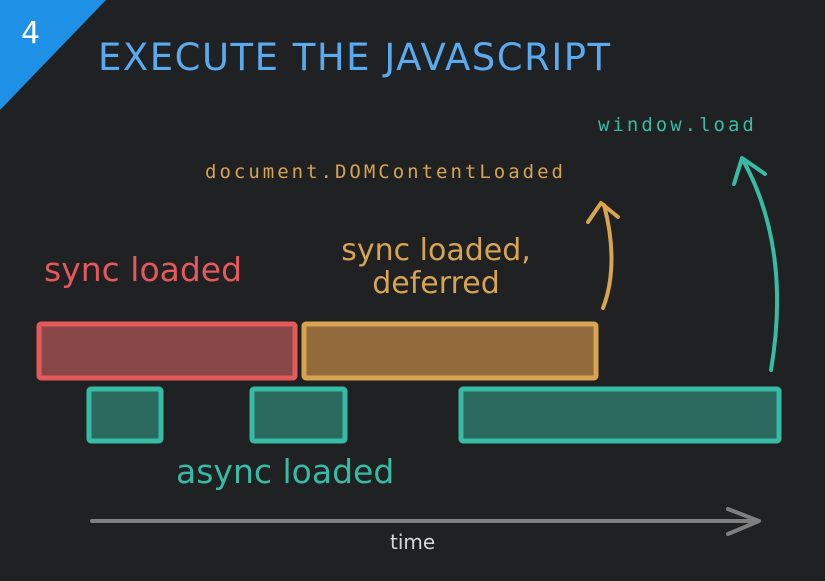  What do you see at coordinates (143, 269) in the screenshot?
I see `sync-loaded-label: sync loaded` at bounding box center [143, 269].